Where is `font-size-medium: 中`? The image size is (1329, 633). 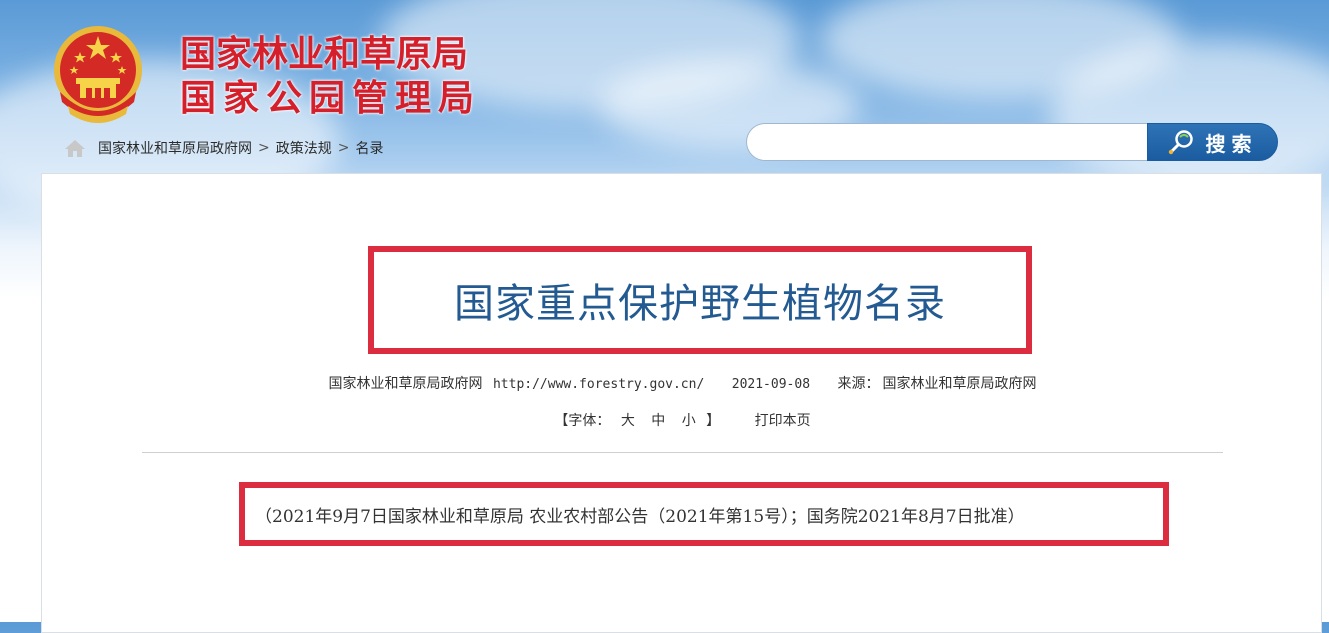
font-size-medium: 中 is located at coordinates (658, 421).